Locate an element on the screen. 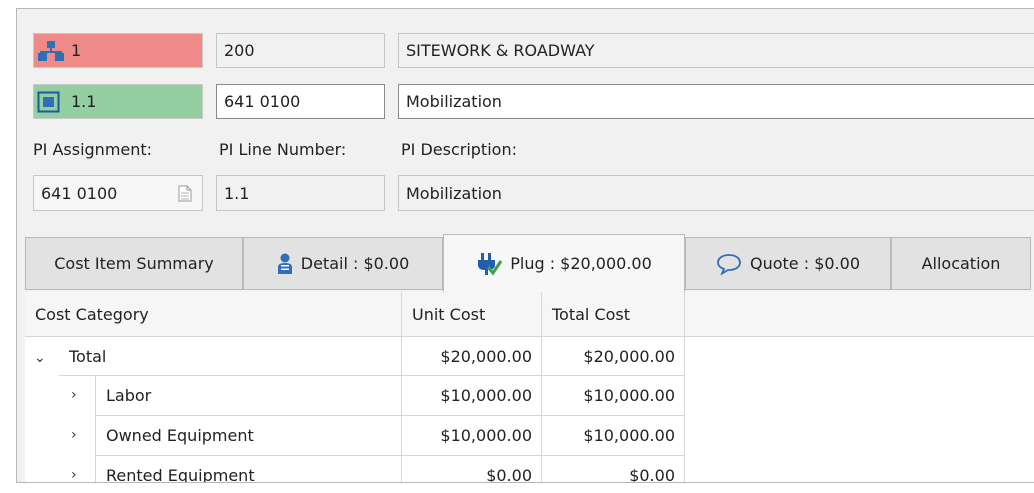  total-cost-cell: $20,000.00 is located at coordinates (613, 356).